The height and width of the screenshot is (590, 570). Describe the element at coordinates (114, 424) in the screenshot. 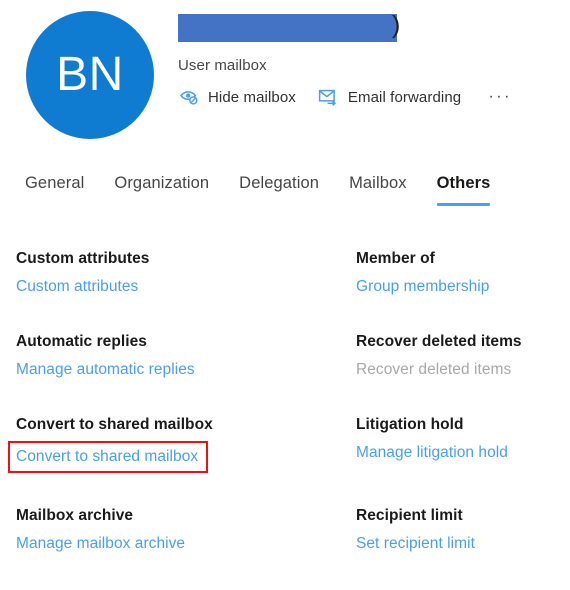

I see `section-title: Convert to shared mailbox` at that location.